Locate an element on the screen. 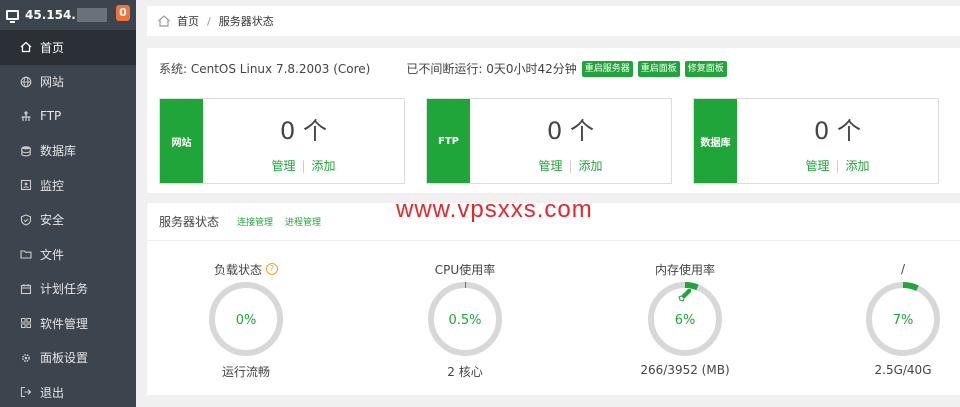 Image resolution: width=960 pixels, height=407 pixels. restart-server-button: 重启服务器 is located at coordinates (607, 68).